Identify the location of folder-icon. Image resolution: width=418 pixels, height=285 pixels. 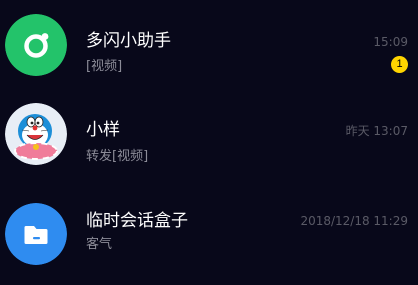
(36, 234).